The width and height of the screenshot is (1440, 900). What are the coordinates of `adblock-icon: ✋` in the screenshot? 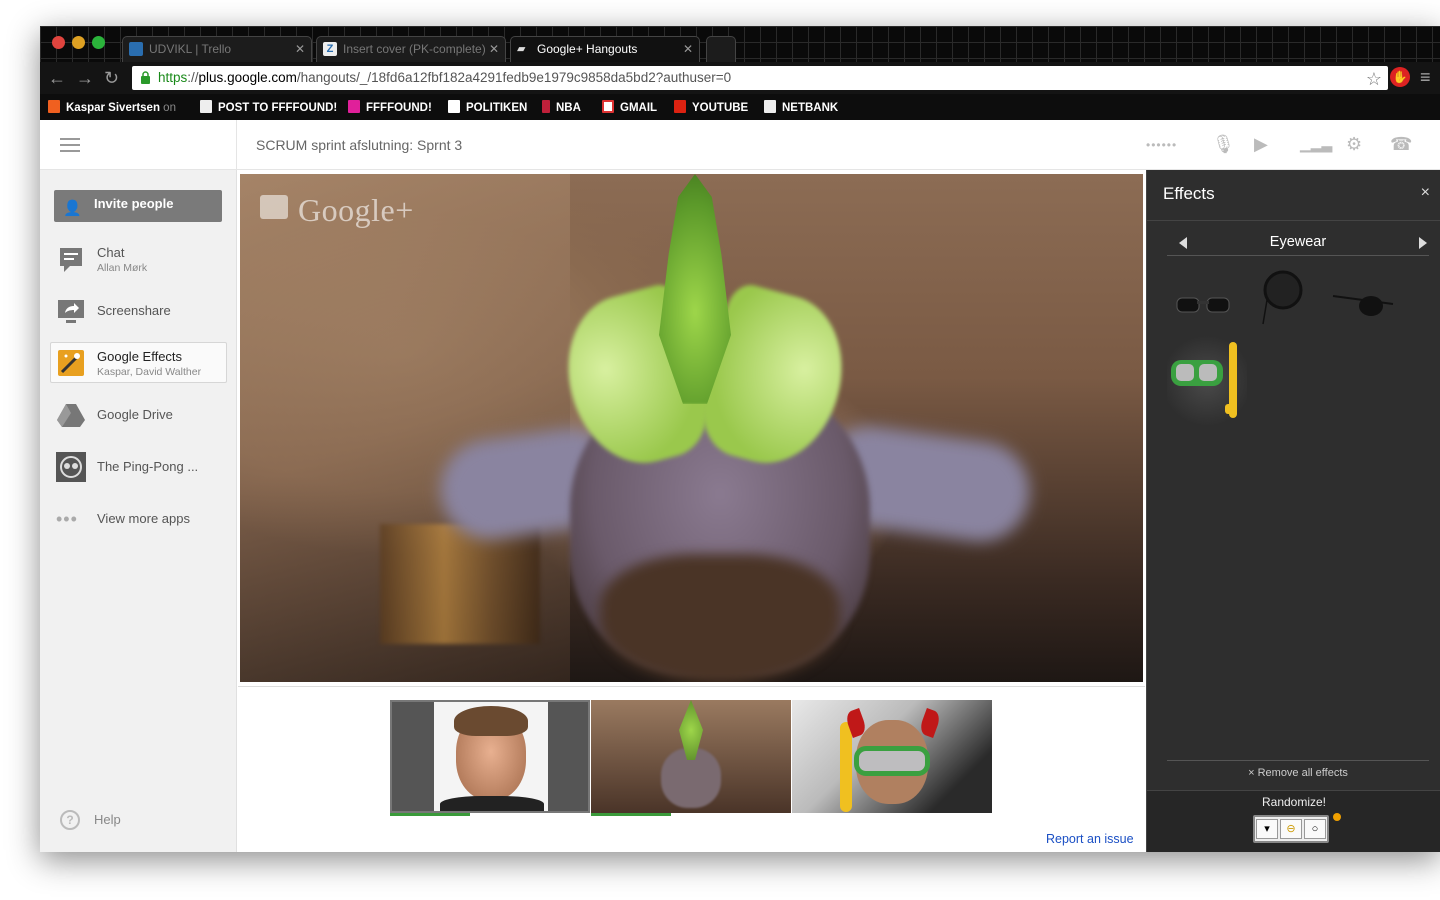 It's located at (1400, 77).